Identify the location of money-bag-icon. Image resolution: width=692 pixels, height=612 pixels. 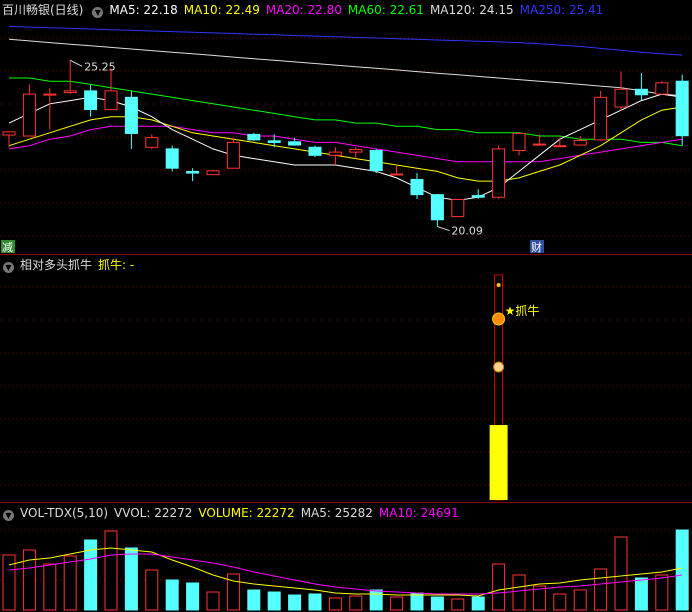
(499, 367).